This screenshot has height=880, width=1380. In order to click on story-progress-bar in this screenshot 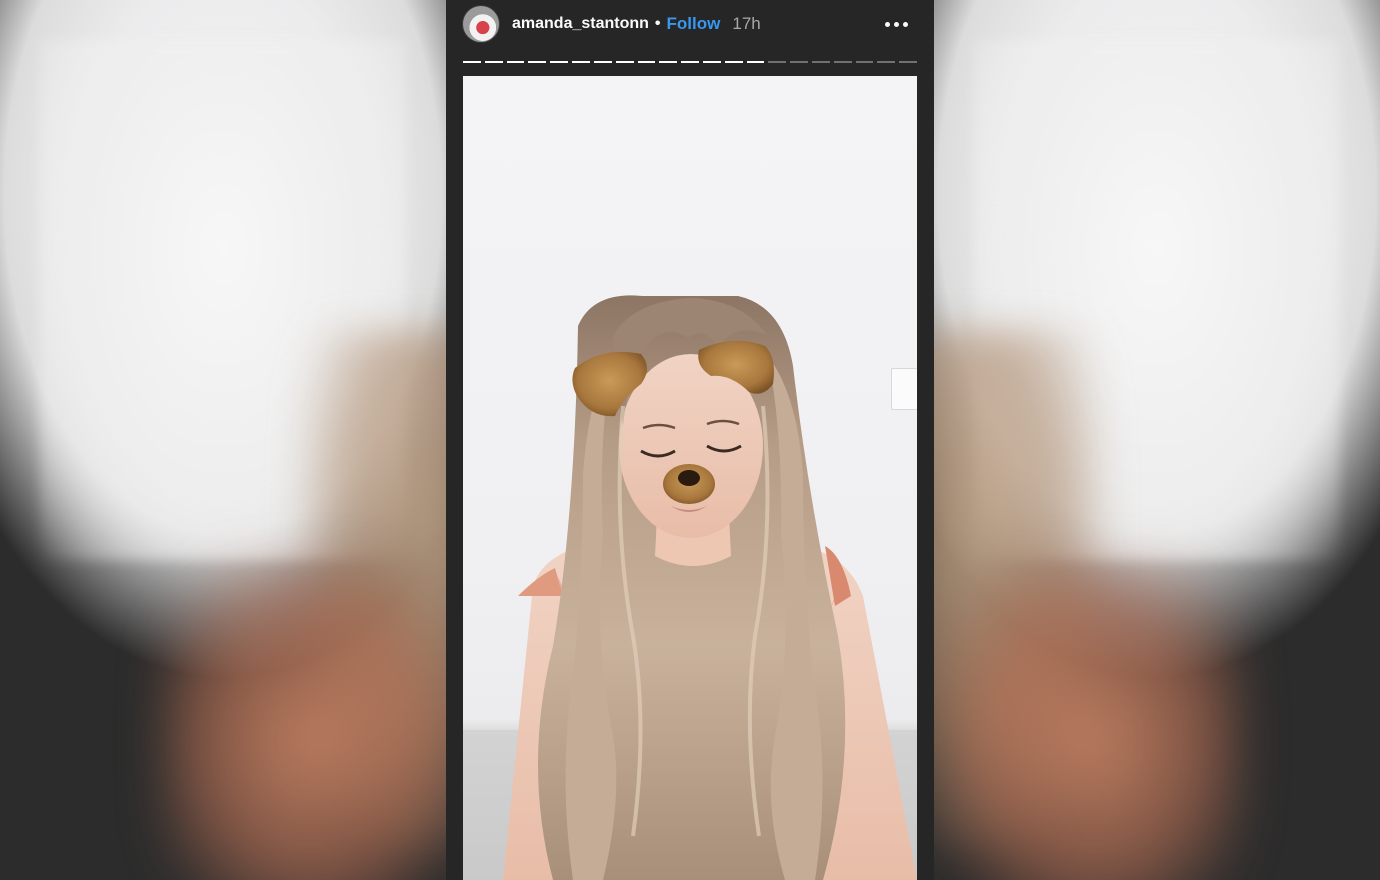, I will do `click(690, 62)`.